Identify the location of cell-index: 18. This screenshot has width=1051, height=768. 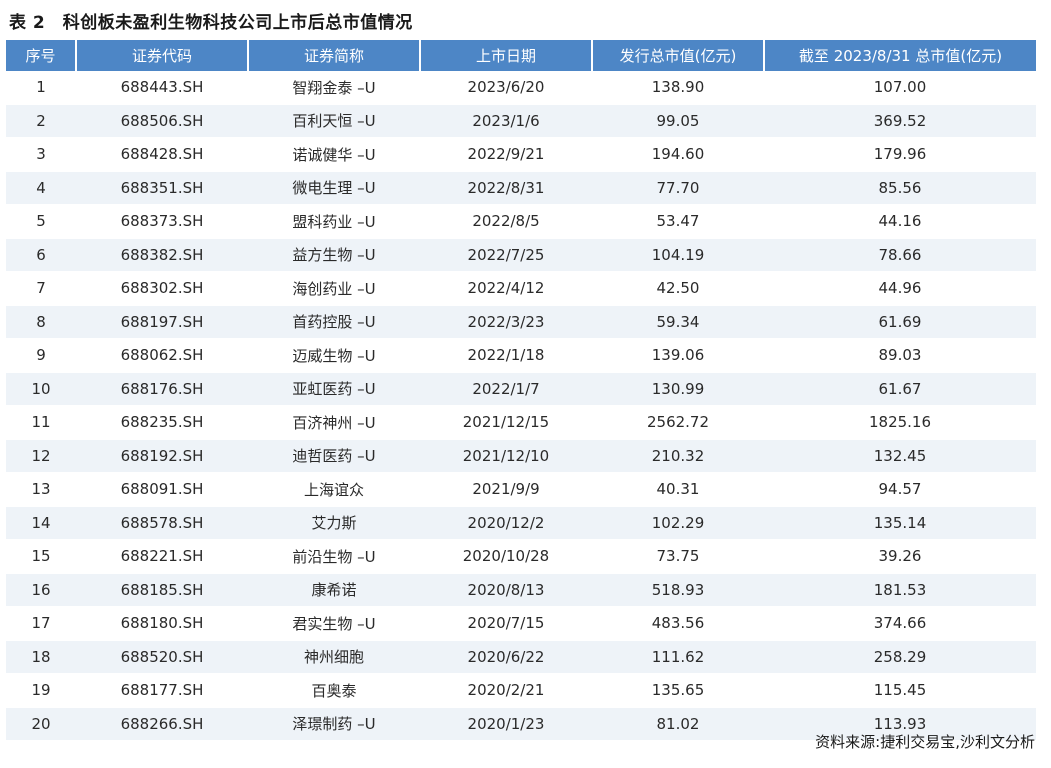
(41, 657).